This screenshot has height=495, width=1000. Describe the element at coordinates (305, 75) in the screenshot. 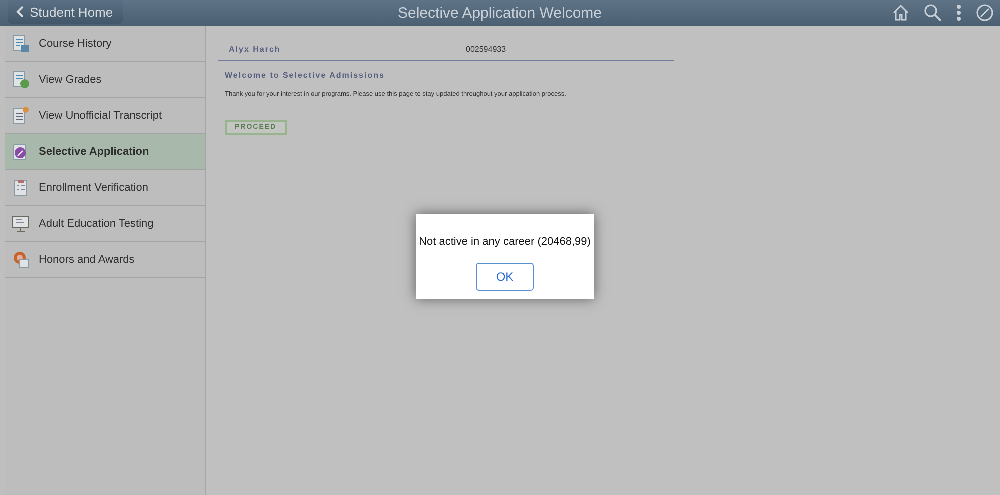

I see `section-heading: Welcome to Selective Admissions` at that location.